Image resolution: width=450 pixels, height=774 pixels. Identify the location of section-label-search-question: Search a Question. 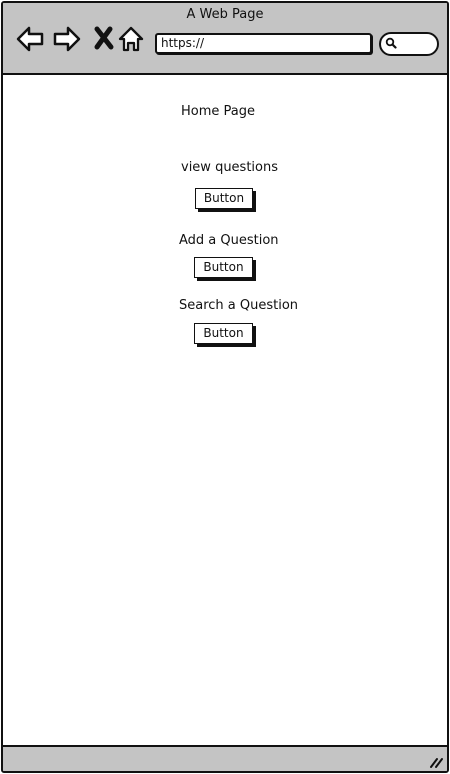
(239, 305).